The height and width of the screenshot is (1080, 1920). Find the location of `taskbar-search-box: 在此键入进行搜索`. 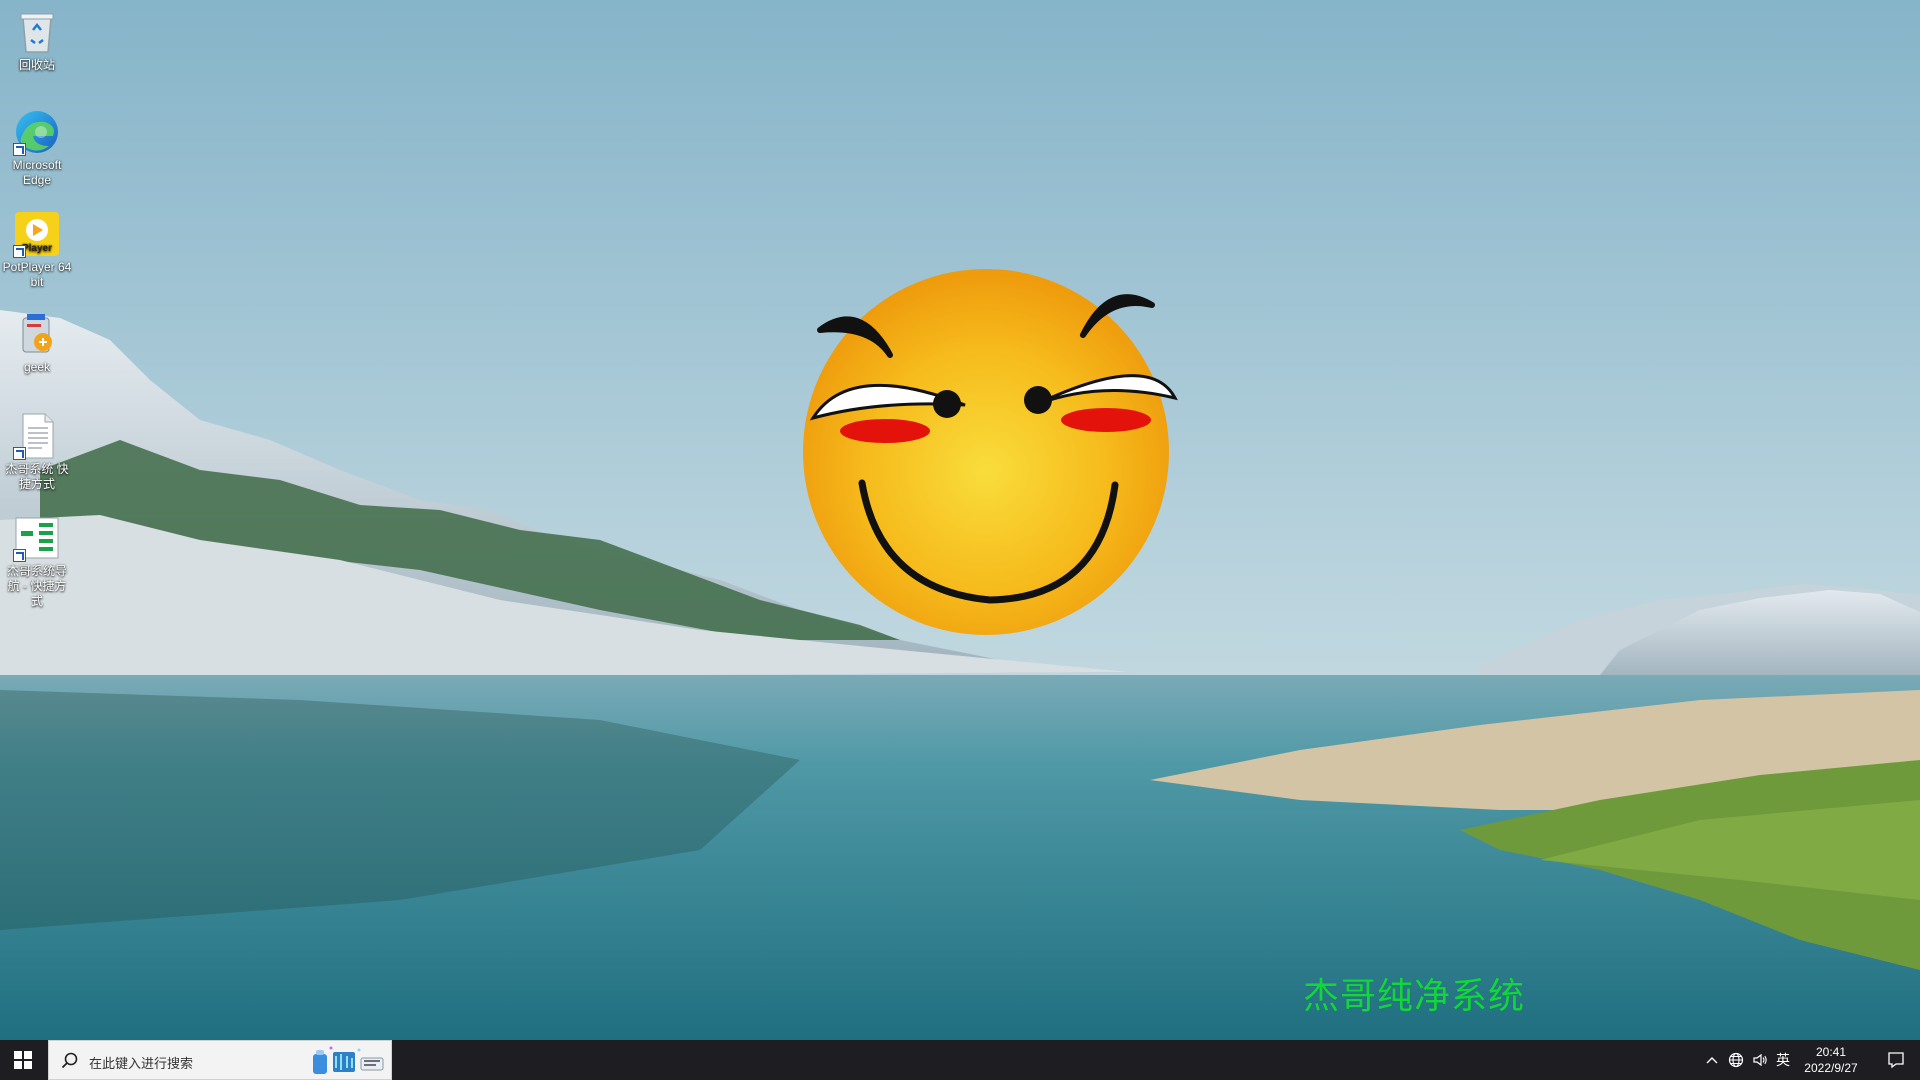

taskbar-search-box: 在此键入进行搜索 is located at coordinates (220, 1060).